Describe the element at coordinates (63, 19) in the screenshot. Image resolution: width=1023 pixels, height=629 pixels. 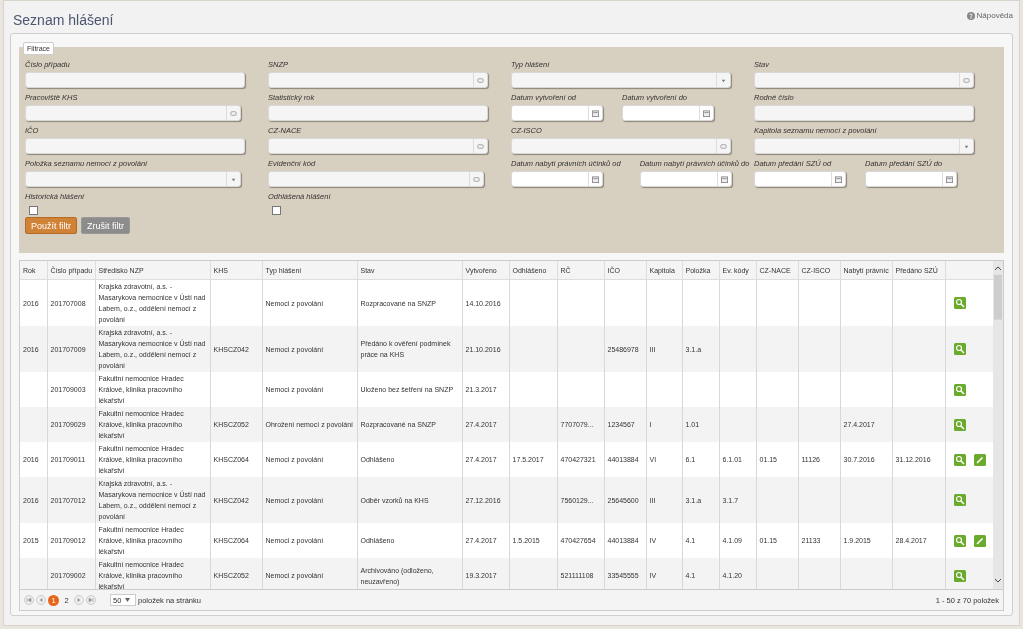
I see `page-title: Seznam hlášení` at that location.